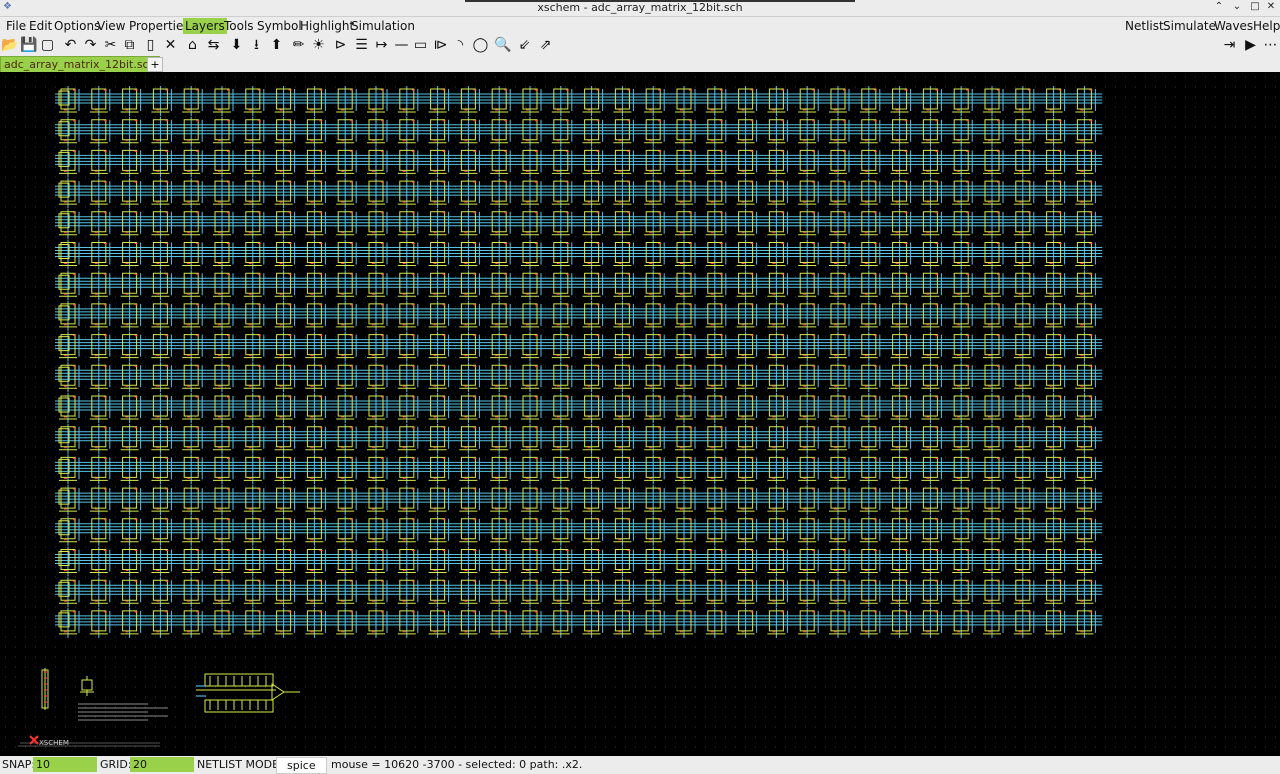  Describe the element at coordinates (545, 45) in the screenshot. I see `zoom-out-icon: ⇗` at that location.